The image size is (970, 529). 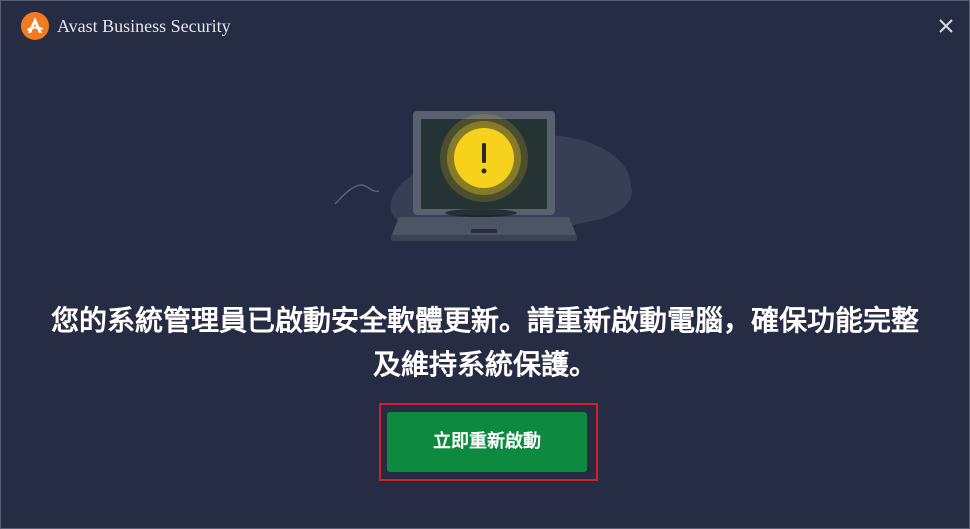 What do you see at coordinates (484, 364) in the screenshot?
I see `message-line-2: 及維持系統保護。` at bounding box center [484, 364].